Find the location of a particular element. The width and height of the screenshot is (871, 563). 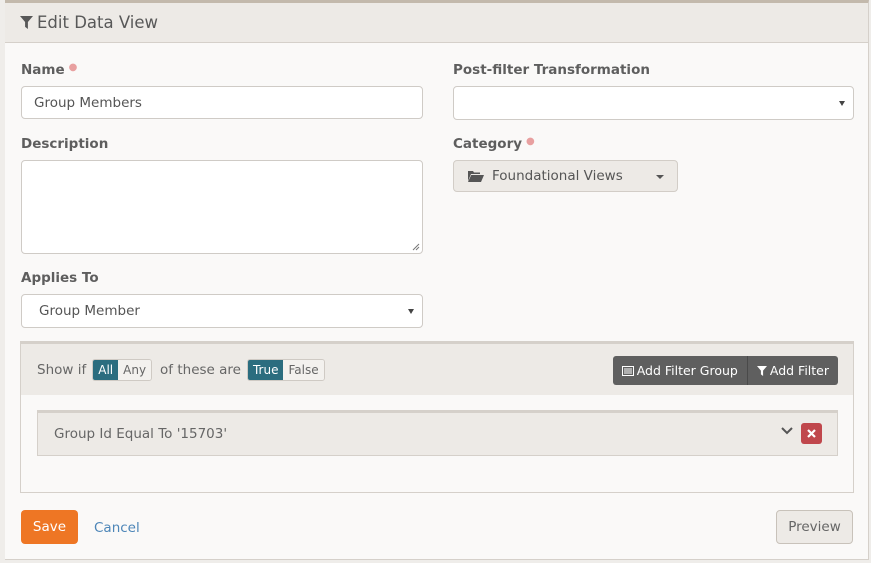

folder-open-icon is located at coordinates (476, 176).